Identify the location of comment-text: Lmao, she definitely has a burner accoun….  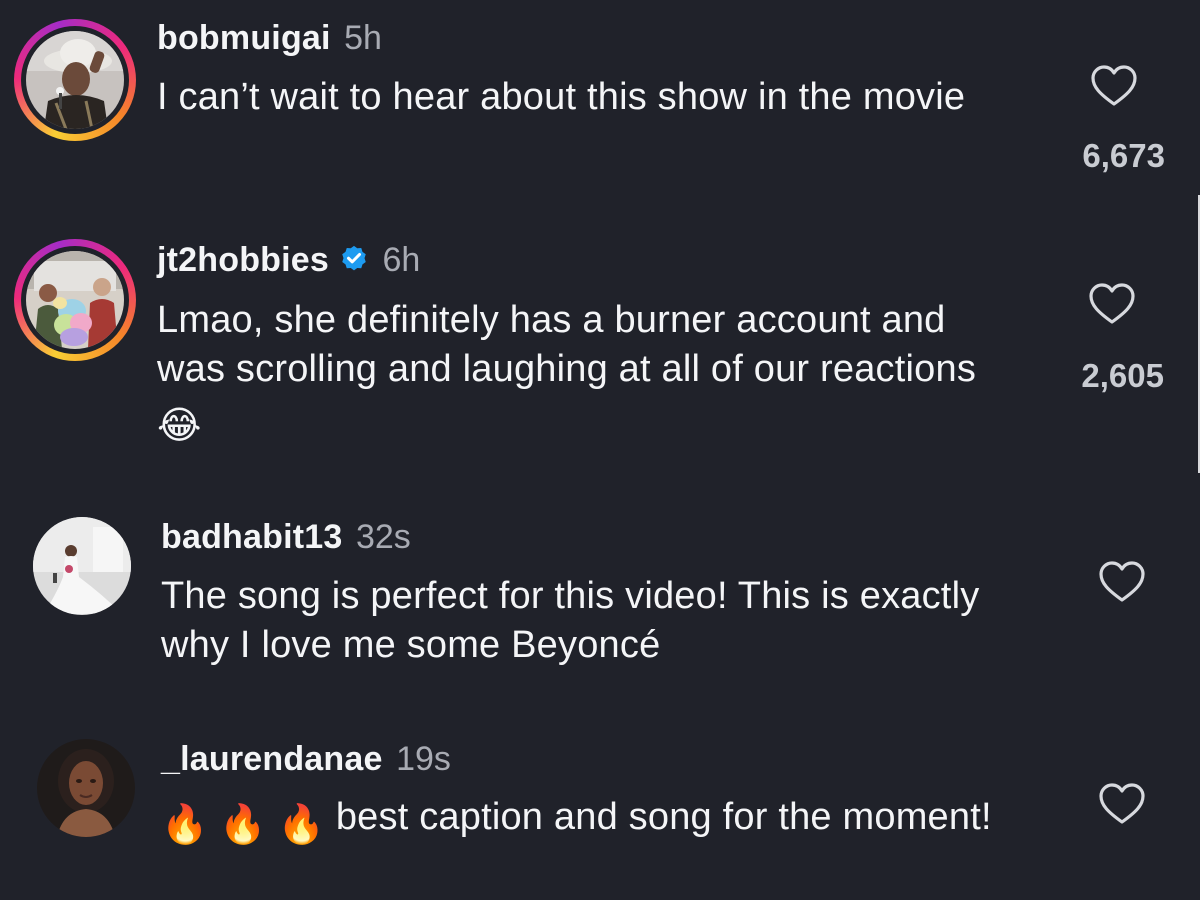
(587, 373).